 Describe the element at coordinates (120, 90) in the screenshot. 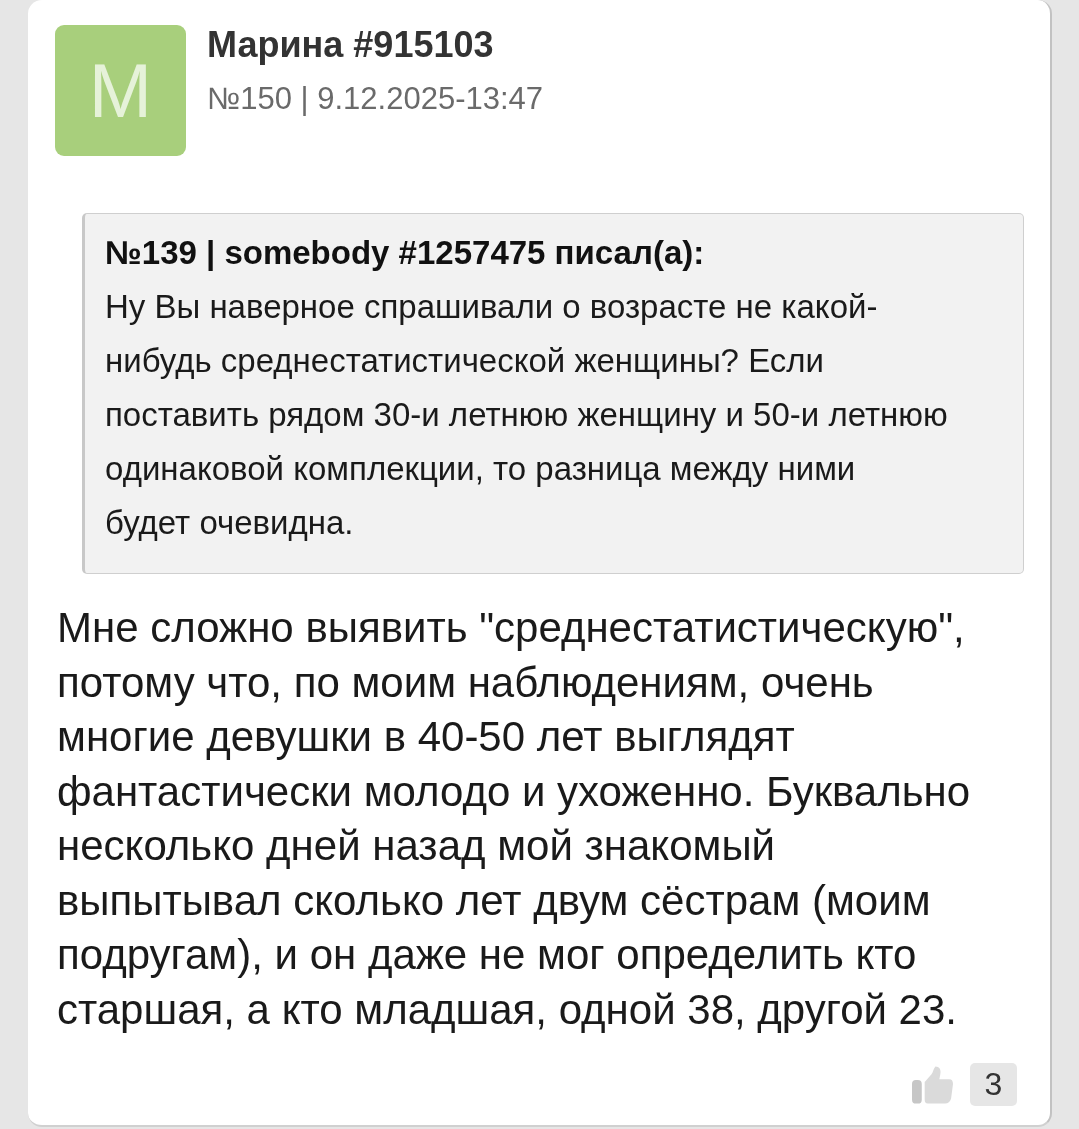

I see `avatar: M` at that location.